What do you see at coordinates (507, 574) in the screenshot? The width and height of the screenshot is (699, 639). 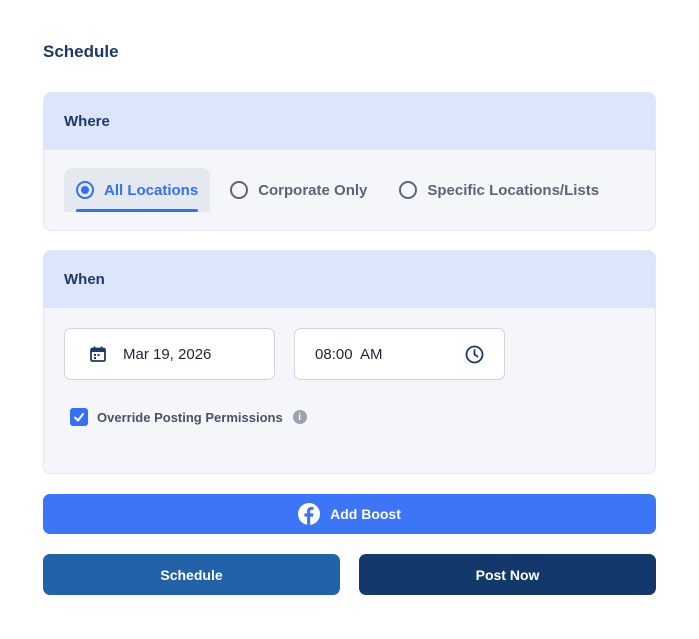 I see `post-now-button: Post Now` at bounding box center [507, 574].